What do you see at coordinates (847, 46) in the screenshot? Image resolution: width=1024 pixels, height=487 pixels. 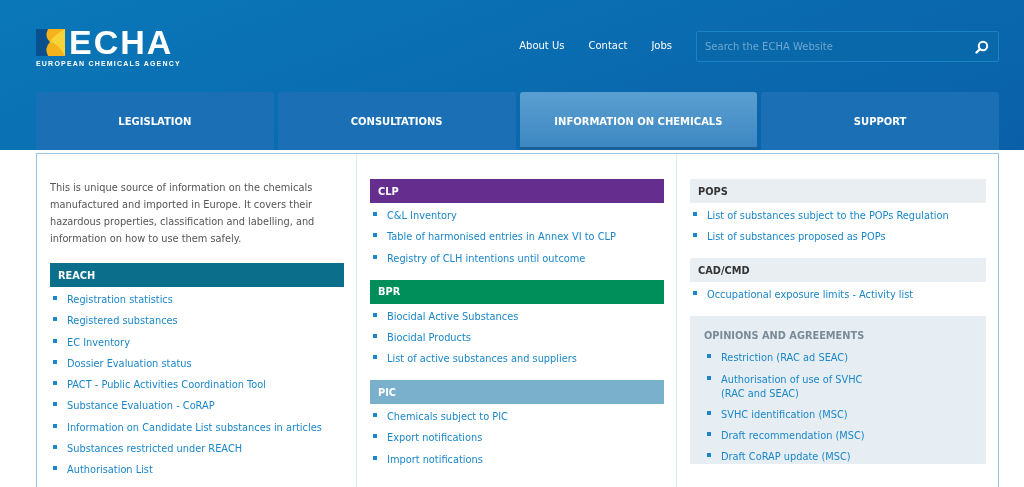 I see `search-field: Search the ECHA Website` at bounding box center [847, 46].